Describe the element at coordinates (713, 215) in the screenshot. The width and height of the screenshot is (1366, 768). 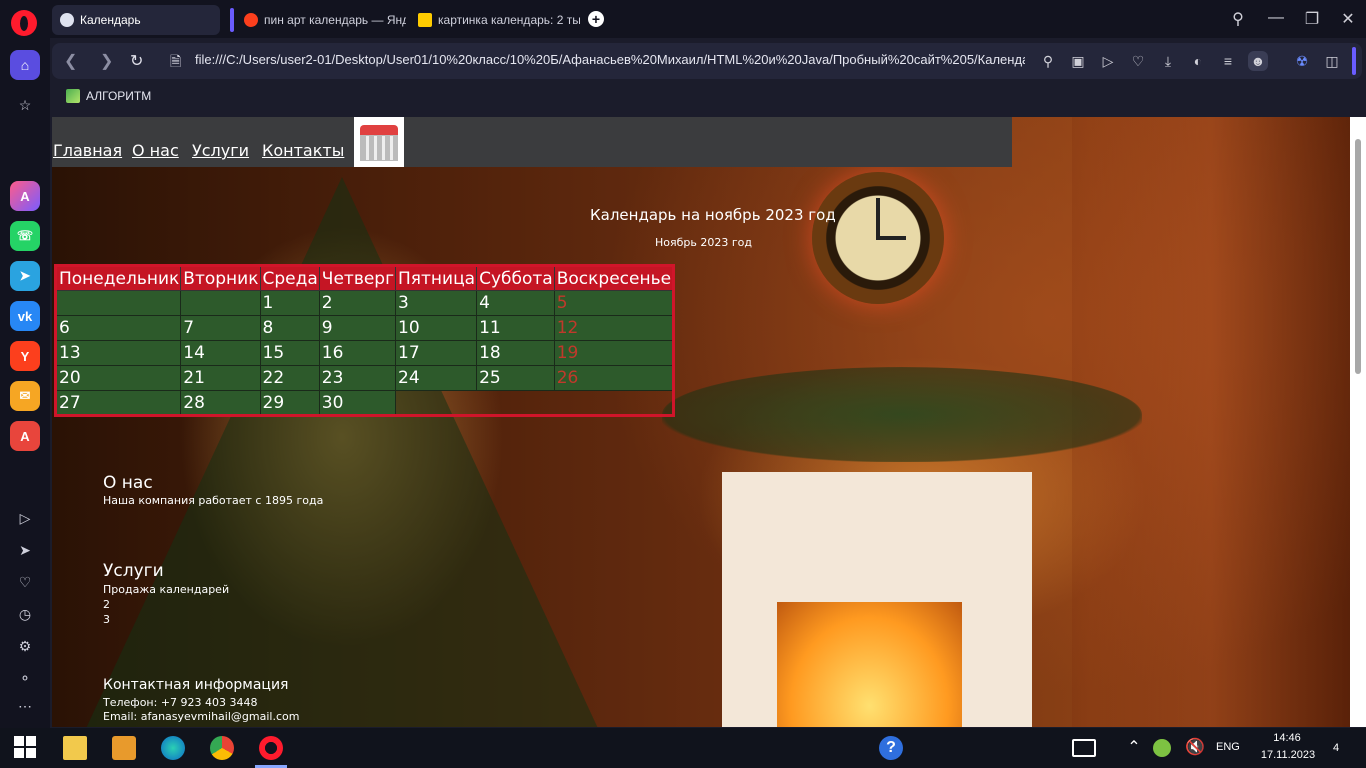
I see `page-title: Календарь на ноябрь 2023 год` at that location.